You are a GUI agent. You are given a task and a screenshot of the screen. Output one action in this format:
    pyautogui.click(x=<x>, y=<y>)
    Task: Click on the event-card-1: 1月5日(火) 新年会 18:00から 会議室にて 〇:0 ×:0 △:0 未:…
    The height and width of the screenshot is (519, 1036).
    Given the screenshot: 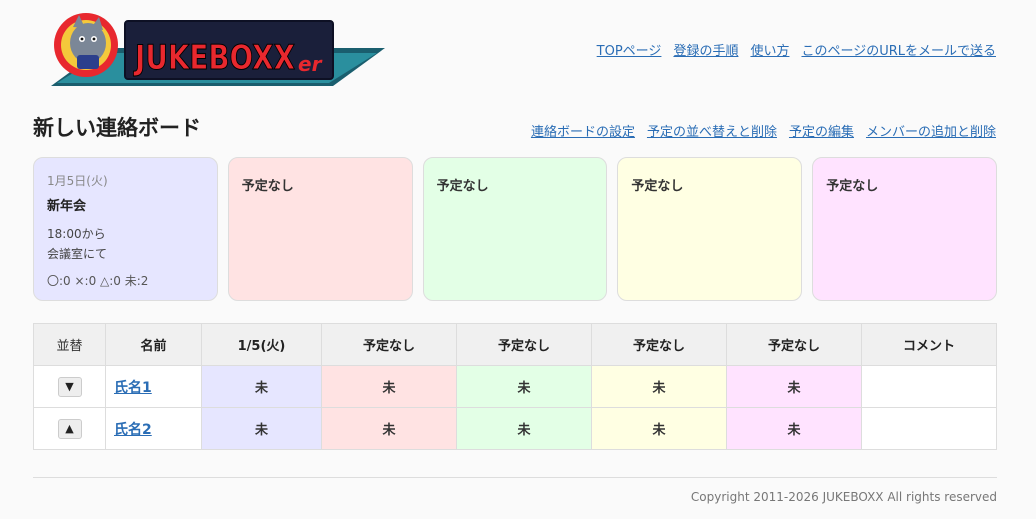 What is the action you would take?
    pyautogui.click(x=125, y=229)
    